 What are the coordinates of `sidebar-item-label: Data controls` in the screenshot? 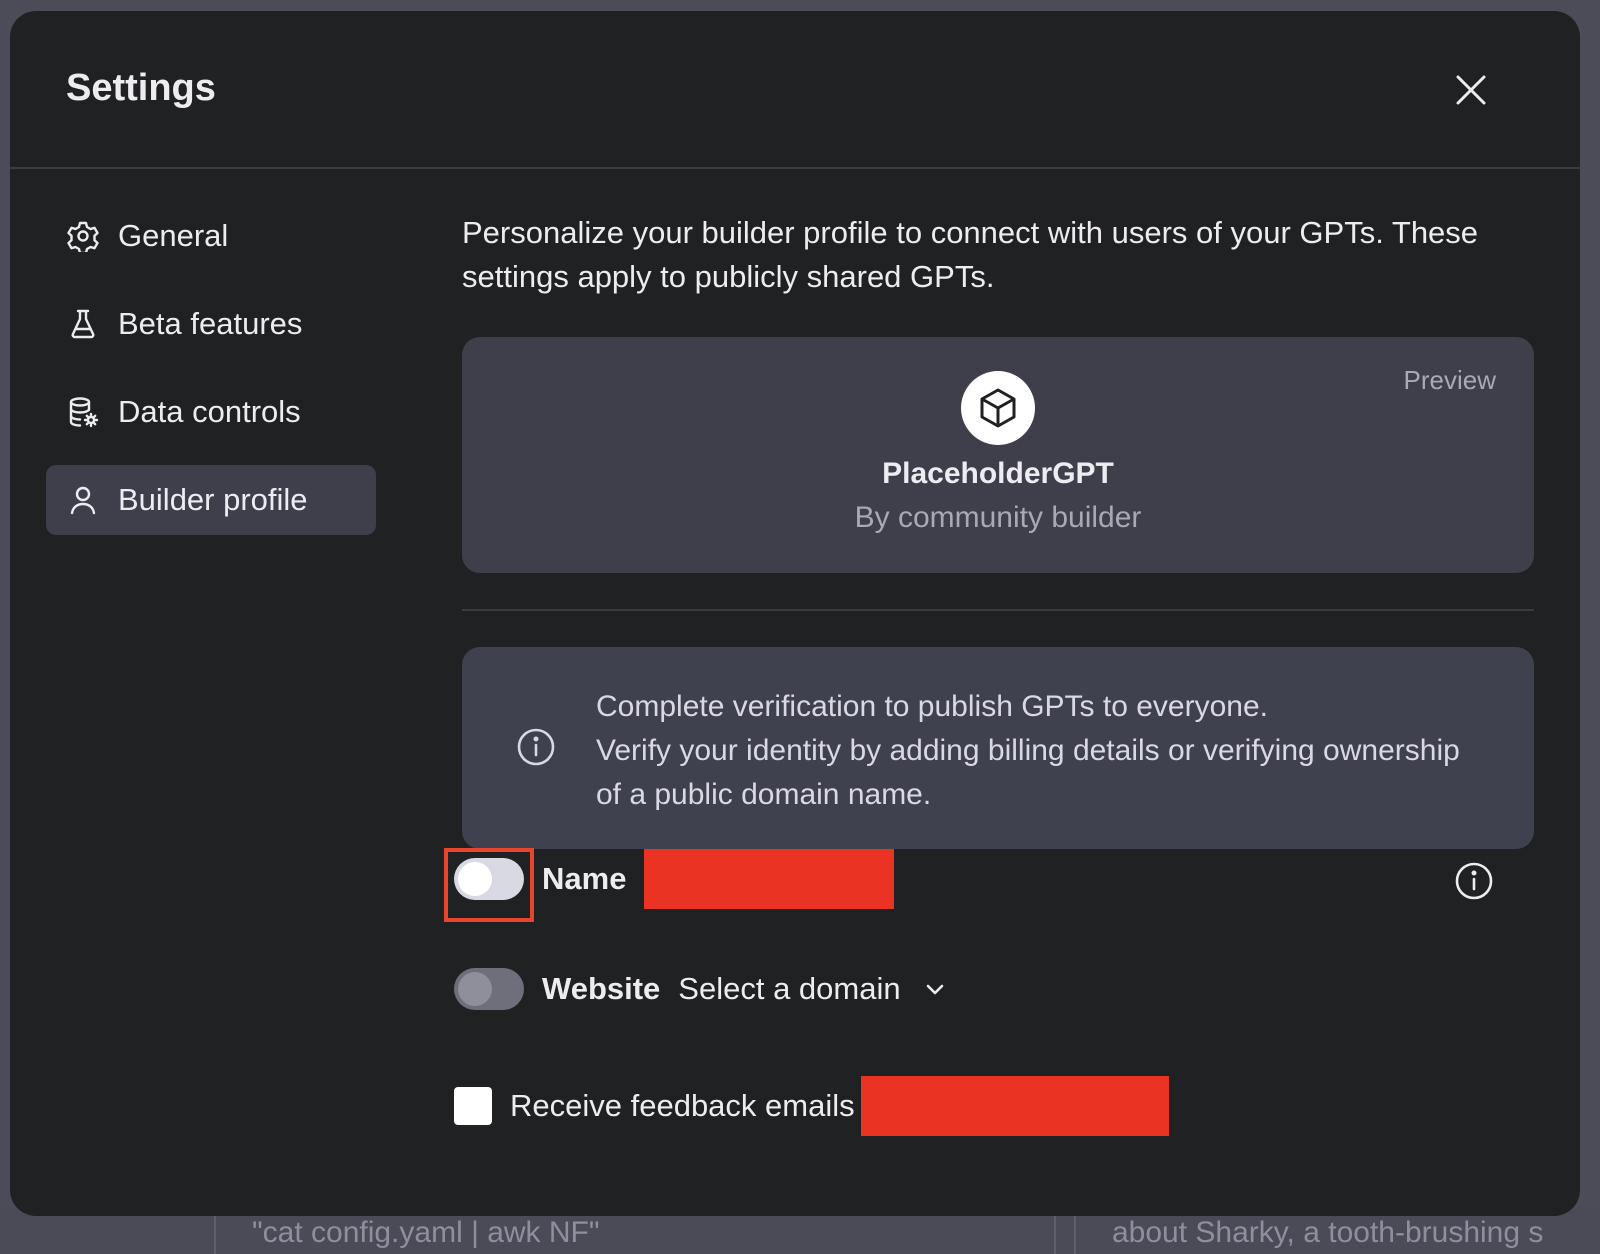 It's located at (209, 411).